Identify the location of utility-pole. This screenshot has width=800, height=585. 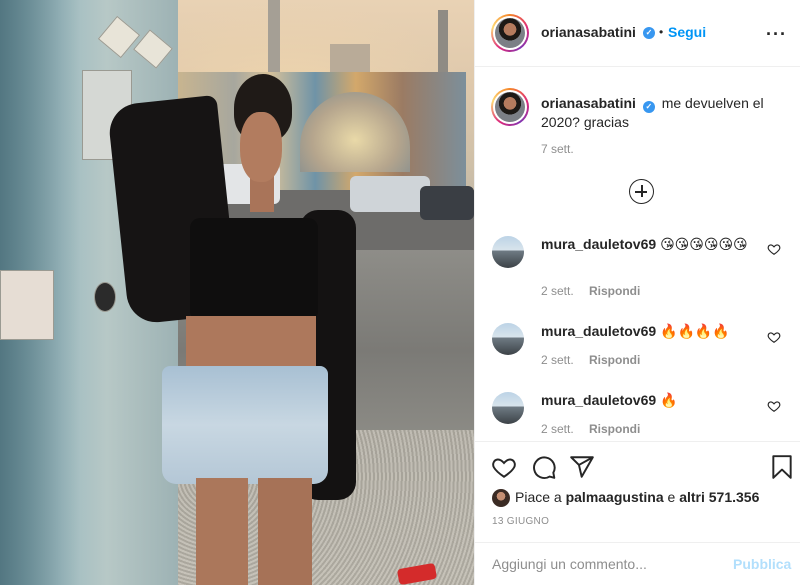
(274, 40).